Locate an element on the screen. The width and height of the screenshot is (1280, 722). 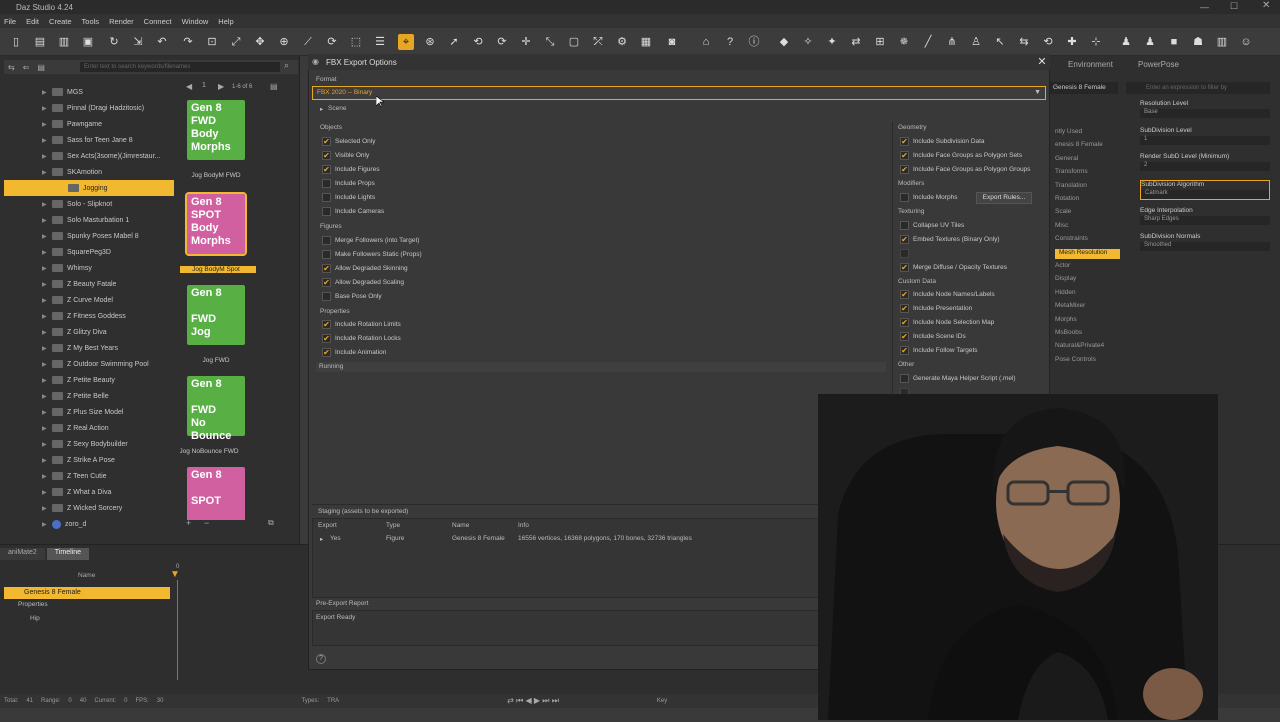
property-item: Resolution Level Base is located at coordinates (1205, 109).